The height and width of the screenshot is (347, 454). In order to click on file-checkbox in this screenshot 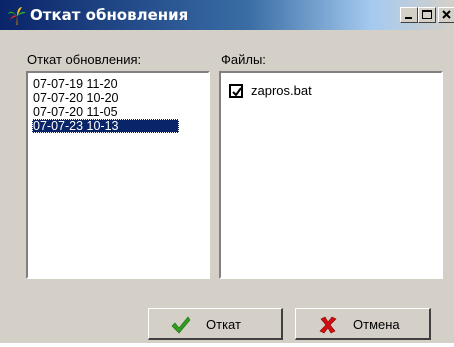, I will do `click(236, 91)`.